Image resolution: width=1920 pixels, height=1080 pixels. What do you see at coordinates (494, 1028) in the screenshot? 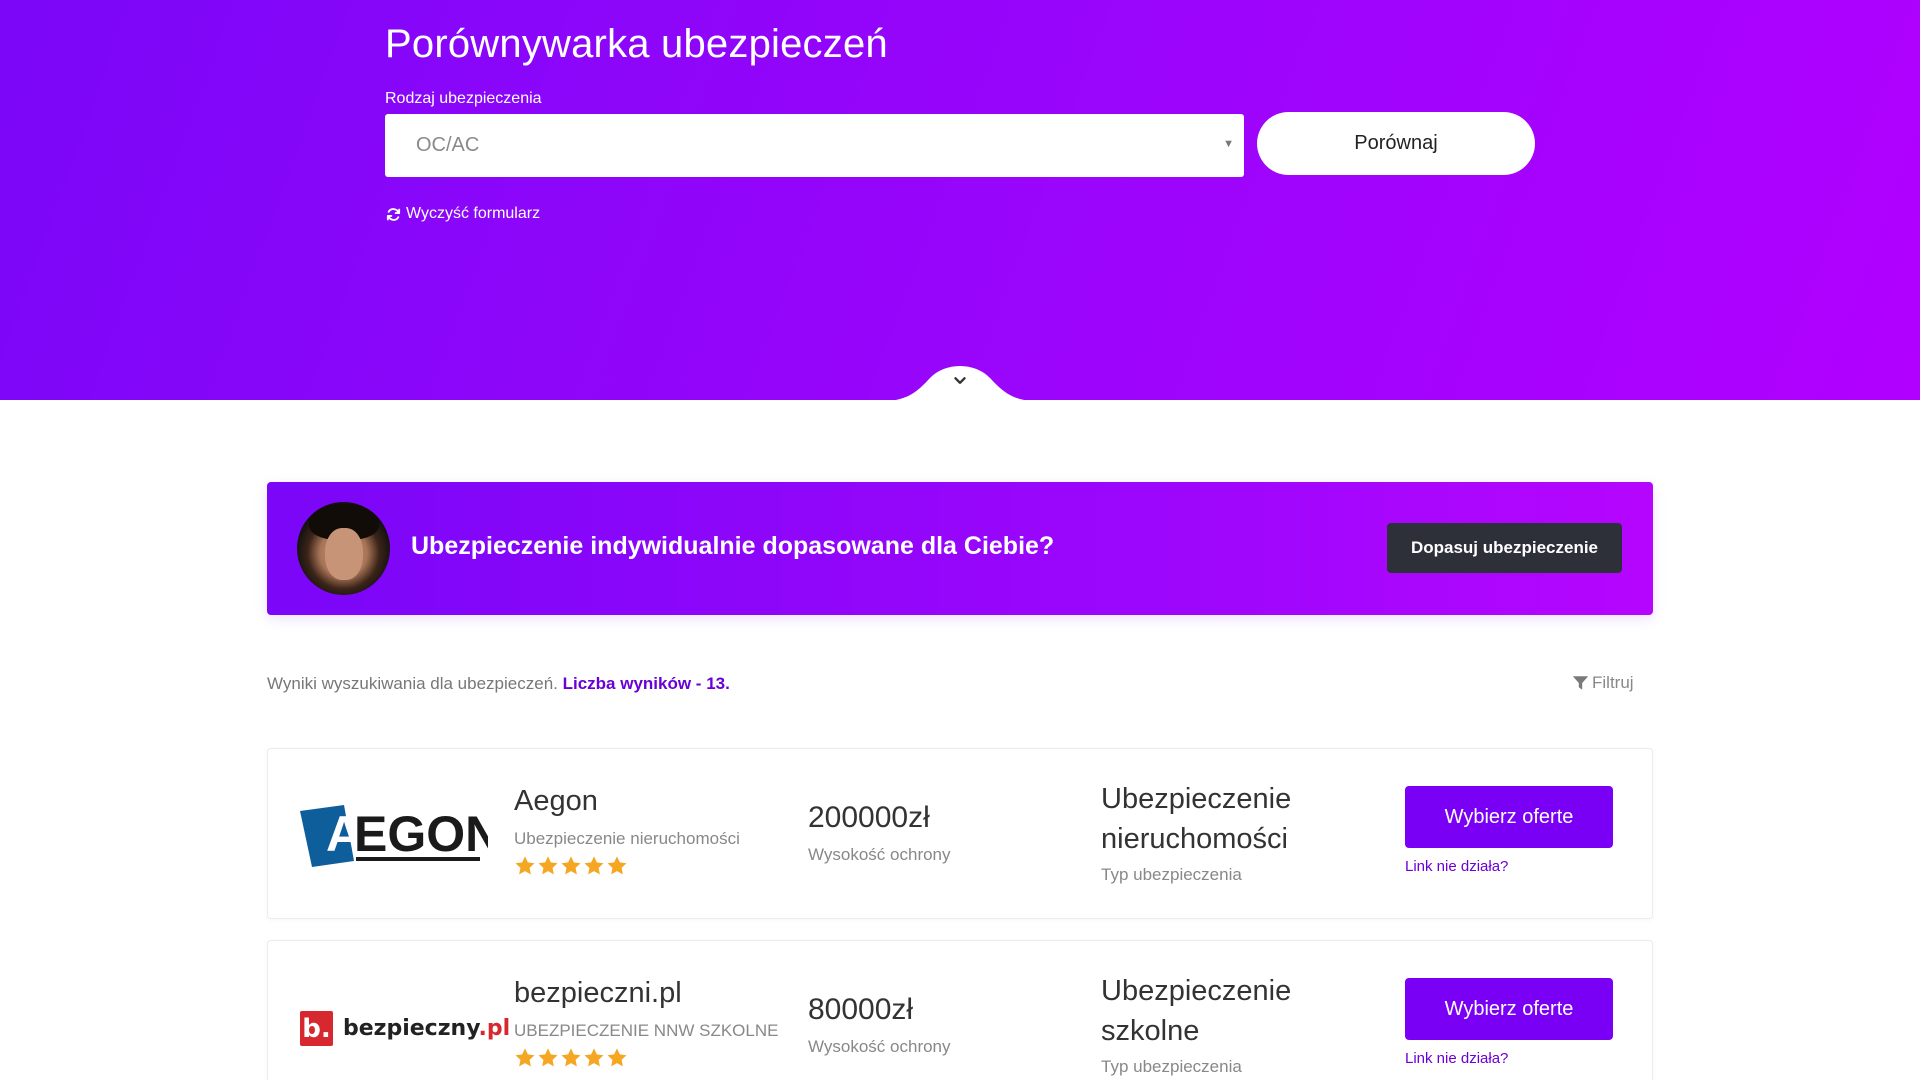
I see `bezpieczny-logo-suffix: .pl` at bounding box center [494, 1028].